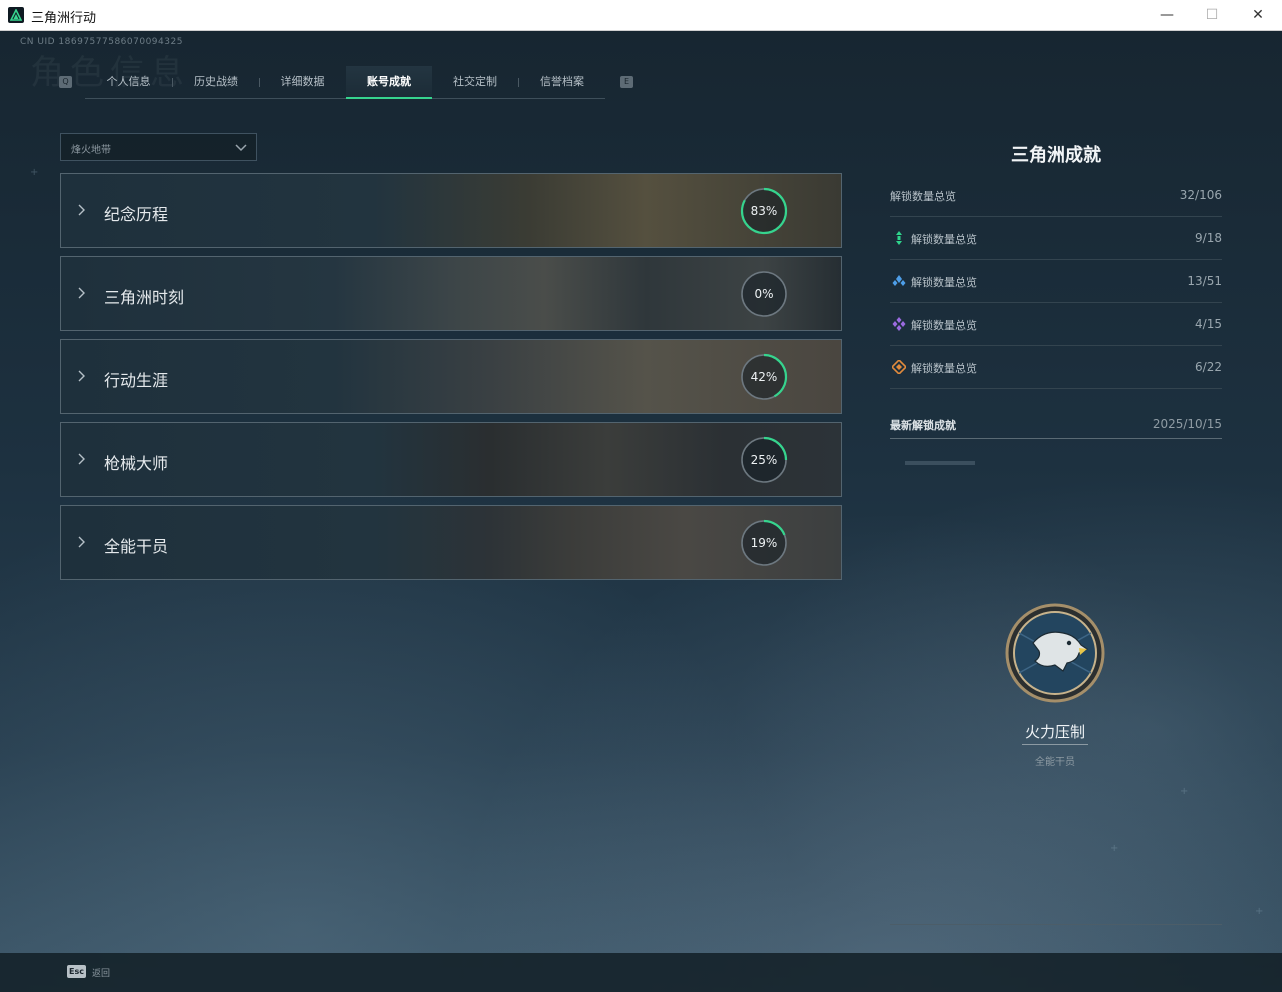 The height and width of the screenshot is (992, 1282). I want to click on back-label: 返回, so click(101, 972).